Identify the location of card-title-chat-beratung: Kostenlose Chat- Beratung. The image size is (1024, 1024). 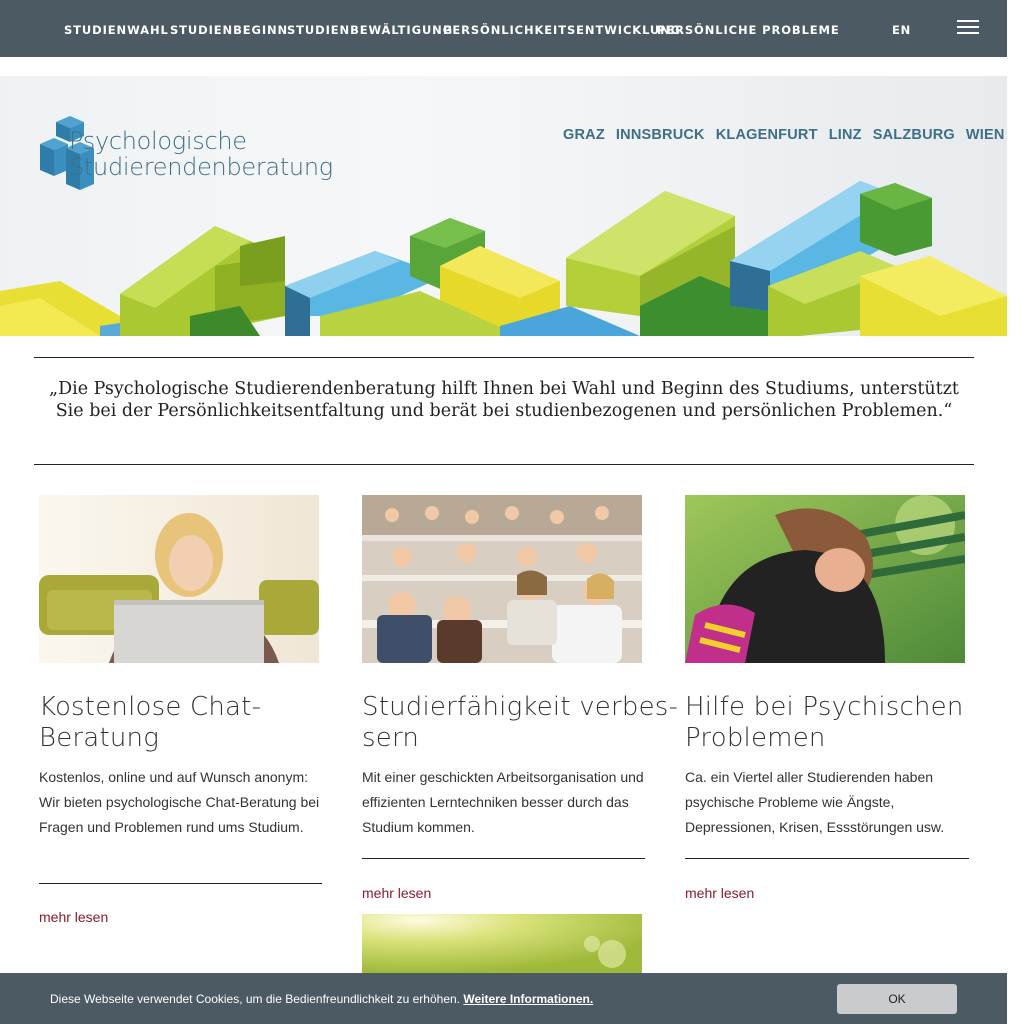
(150, 723).